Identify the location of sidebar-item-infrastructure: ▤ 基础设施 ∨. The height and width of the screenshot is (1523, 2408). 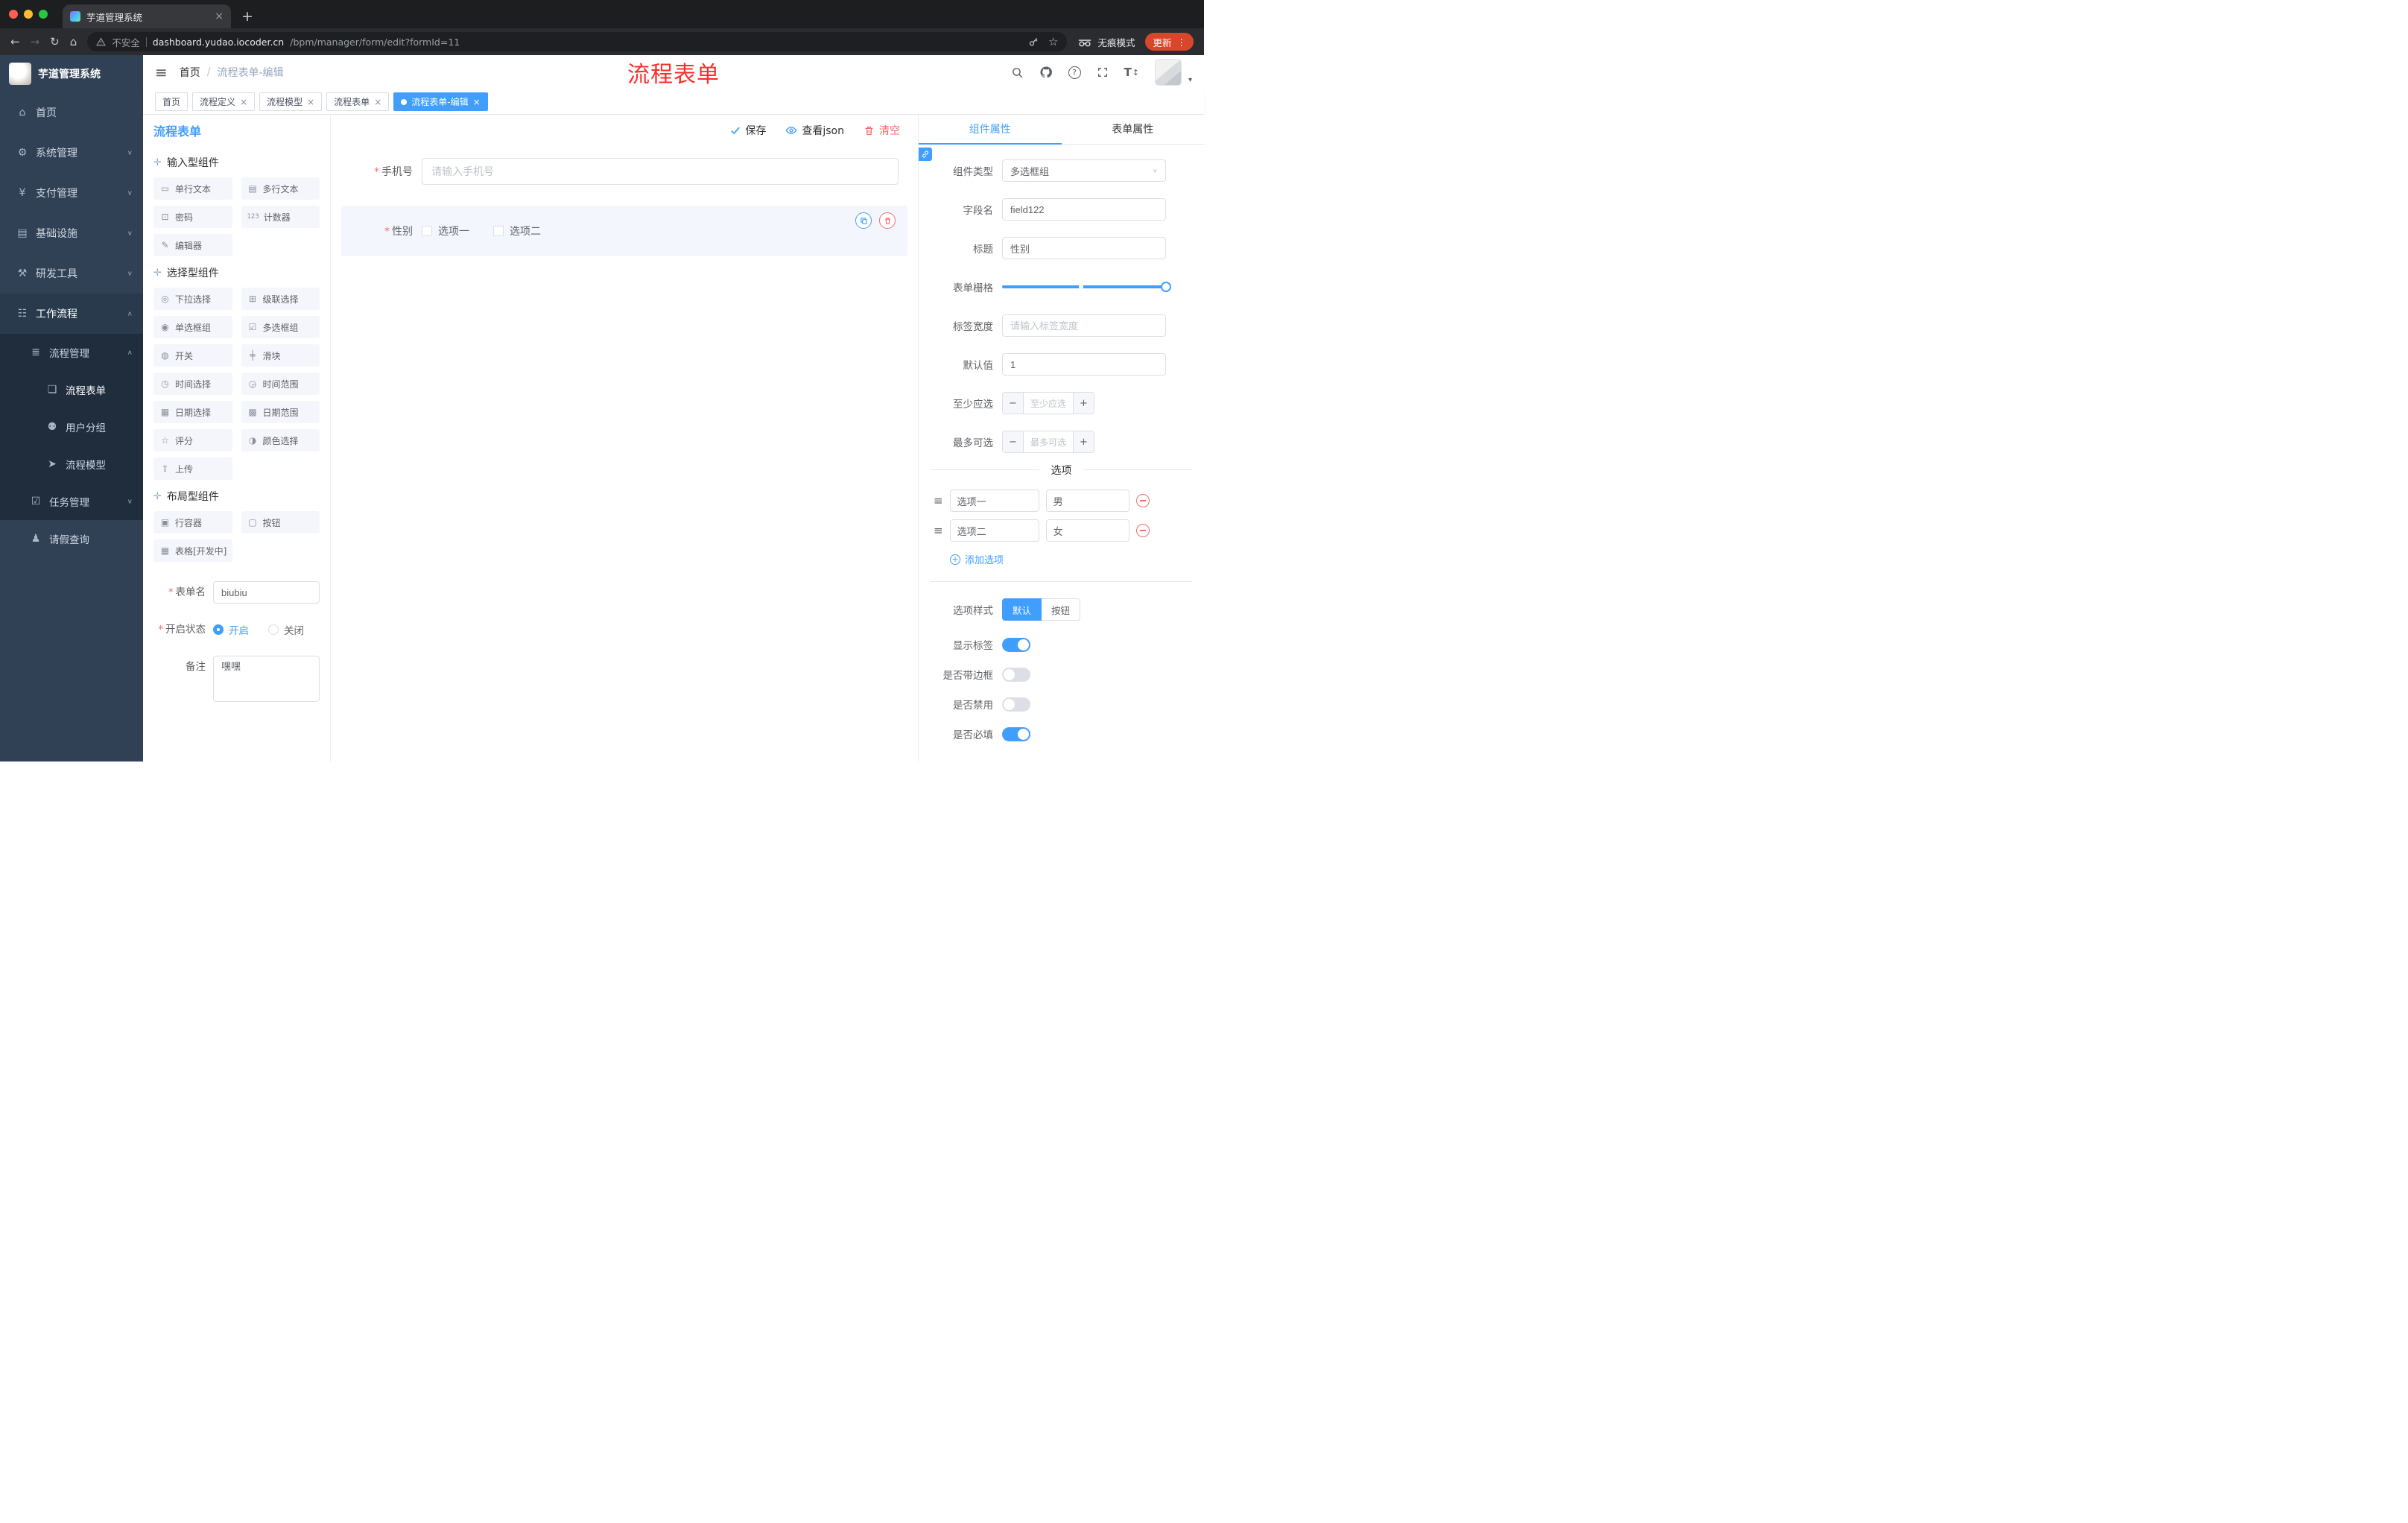
(71, 233).